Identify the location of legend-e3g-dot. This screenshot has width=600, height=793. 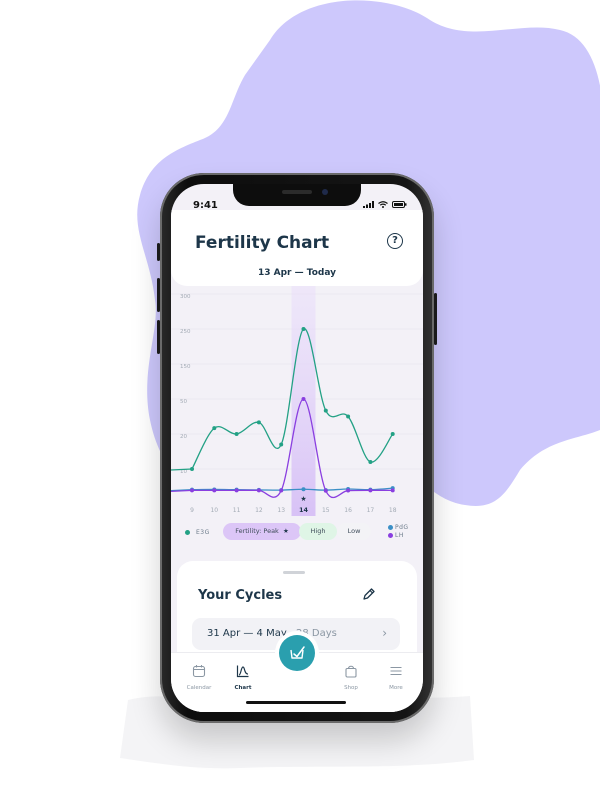
(187, 532).